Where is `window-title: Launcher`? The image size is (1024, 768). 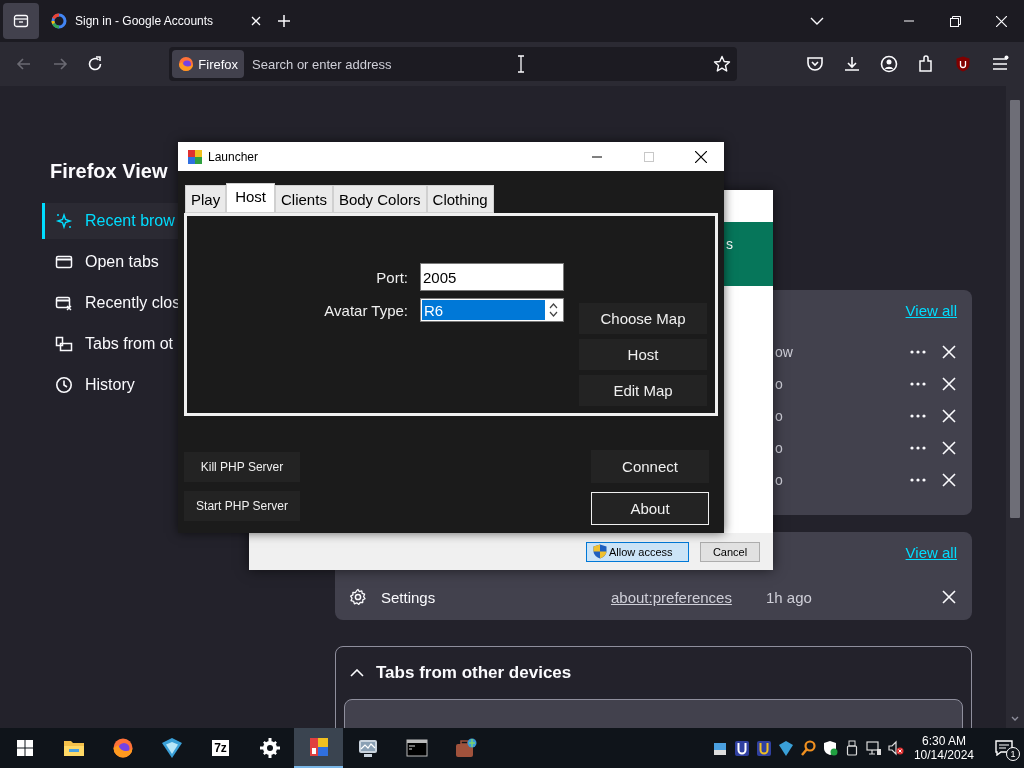 window-title: Launcher is located at coordinates (233, 156).